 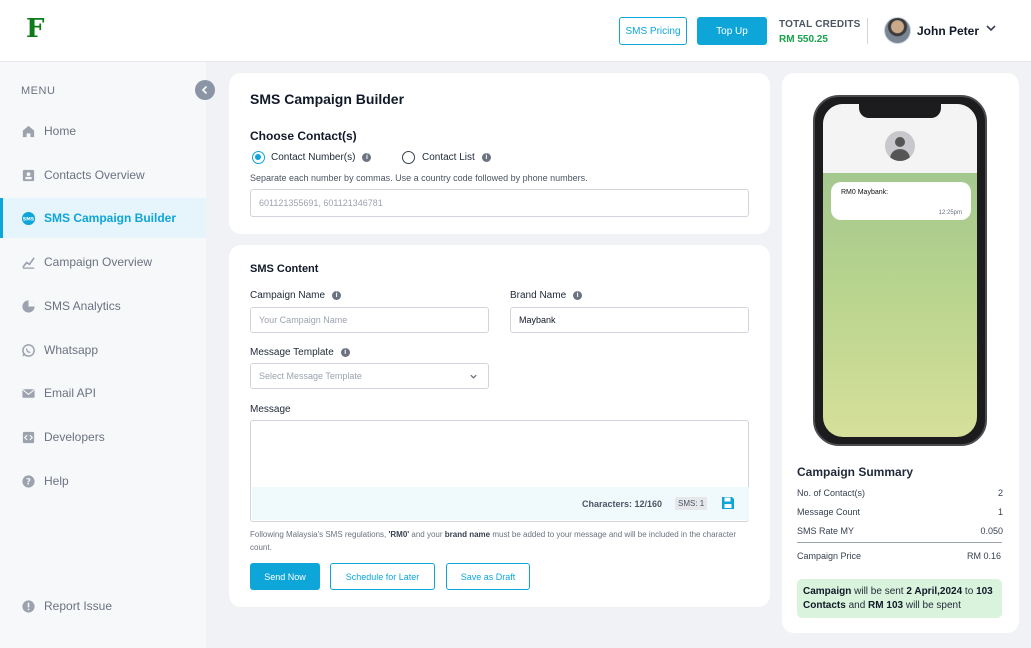 What do you see at coordinates (408, 157) in the screenshot?
I see `contact-list-radio` at bounding box center [408, 157].